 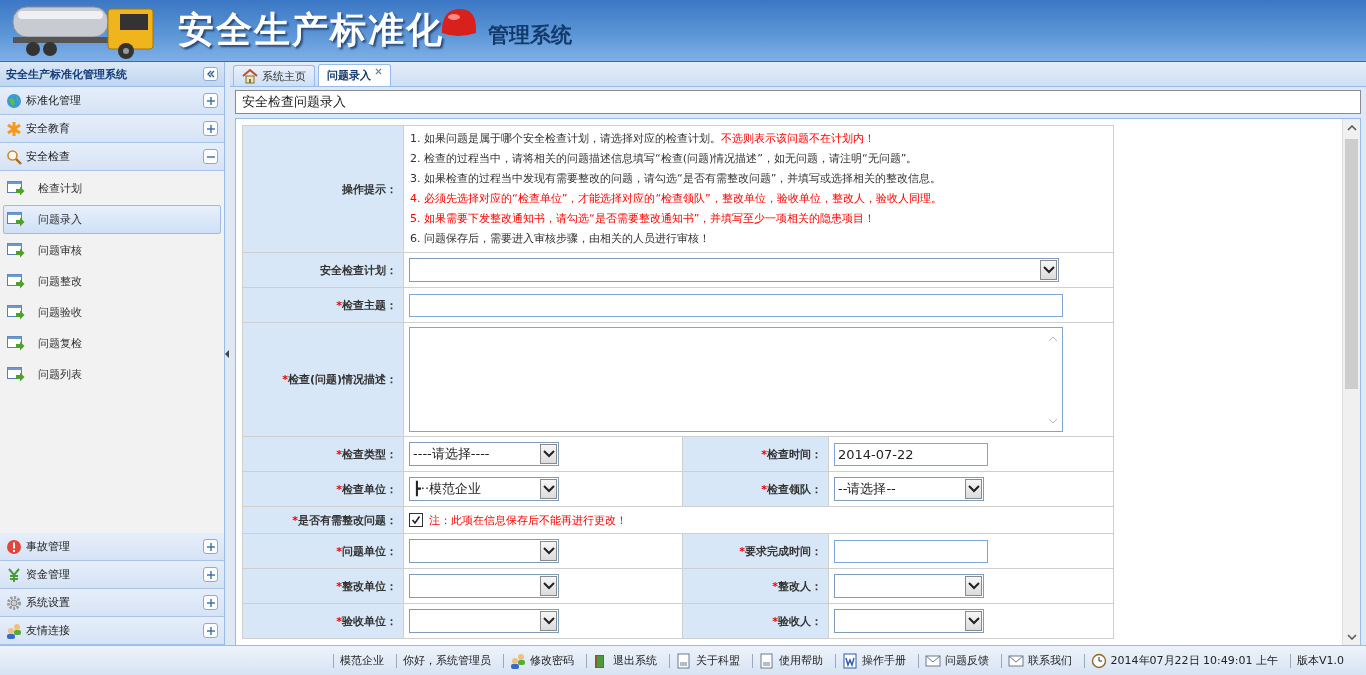 I want to click on scroll-arrows-icon, so click(x=1053, y=380).